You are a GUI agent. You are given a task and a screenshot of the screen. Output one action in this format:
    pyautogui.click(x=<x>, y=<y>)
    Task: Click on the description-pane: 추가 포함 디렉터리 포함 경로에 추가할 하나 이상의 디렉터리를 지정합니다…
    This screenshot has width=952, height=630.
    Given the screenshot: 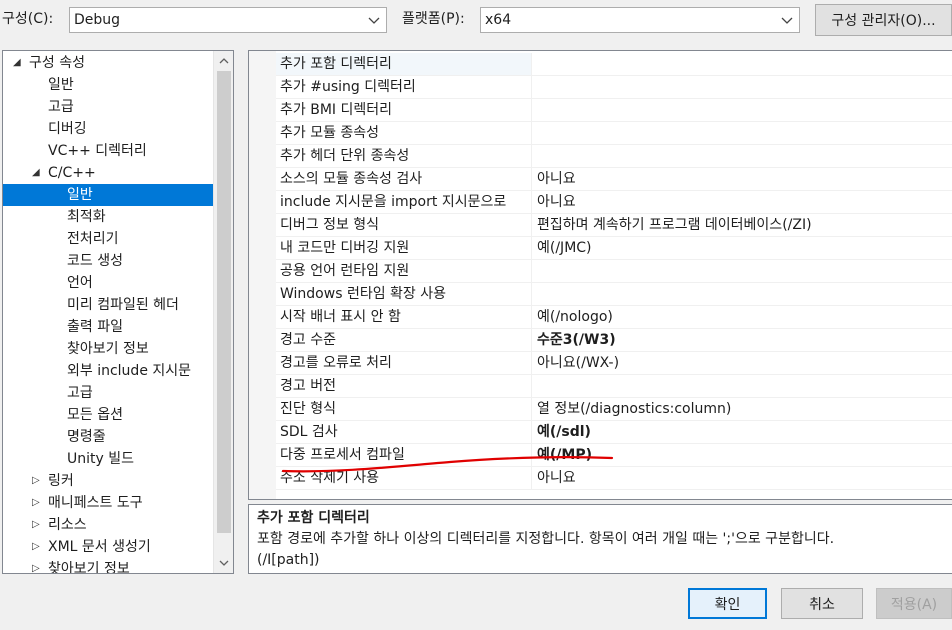 What is the action you would take?
    pyautogui.click(x=600, y=539)
    